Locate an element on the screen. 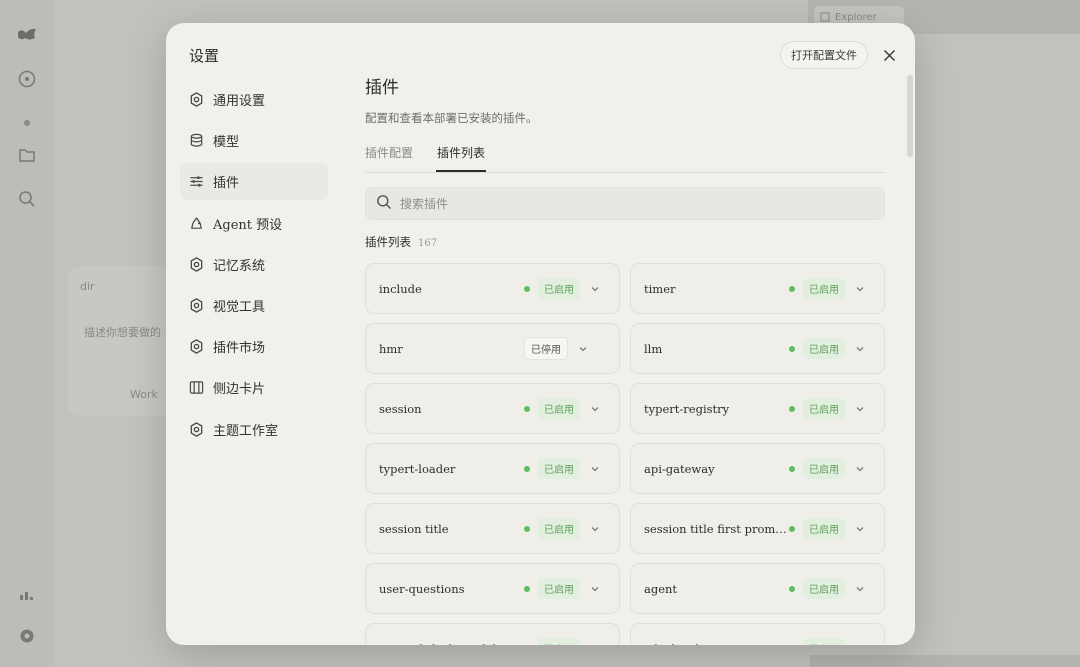 The image size is (1080, 667). close-icon is located at coordinates (889, 55).